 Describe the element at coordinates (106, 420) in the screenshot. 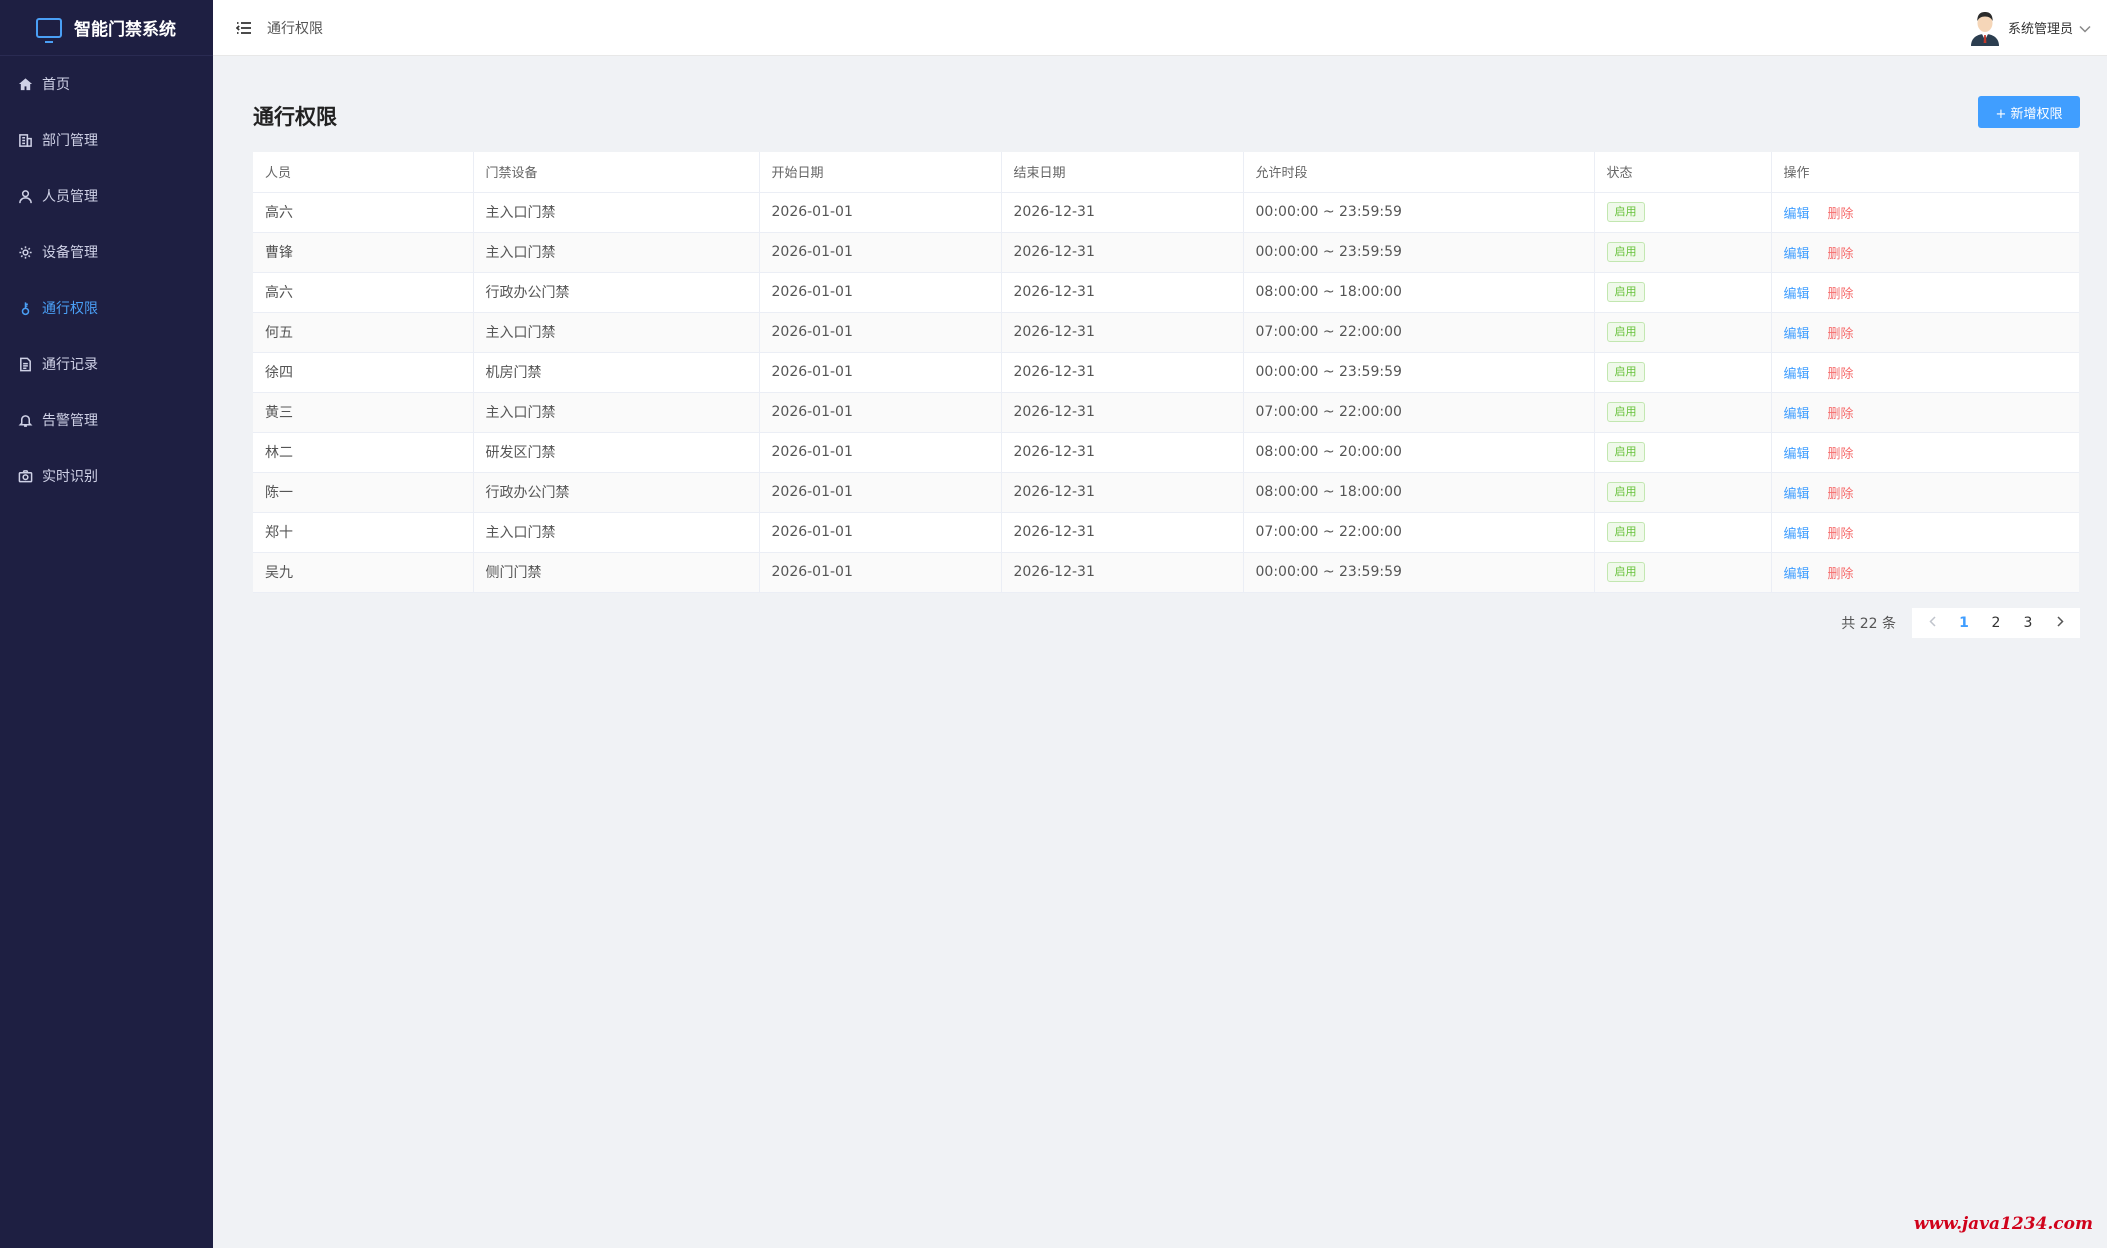

I see `sidebar-item-alarms: 告警管理` at that location.